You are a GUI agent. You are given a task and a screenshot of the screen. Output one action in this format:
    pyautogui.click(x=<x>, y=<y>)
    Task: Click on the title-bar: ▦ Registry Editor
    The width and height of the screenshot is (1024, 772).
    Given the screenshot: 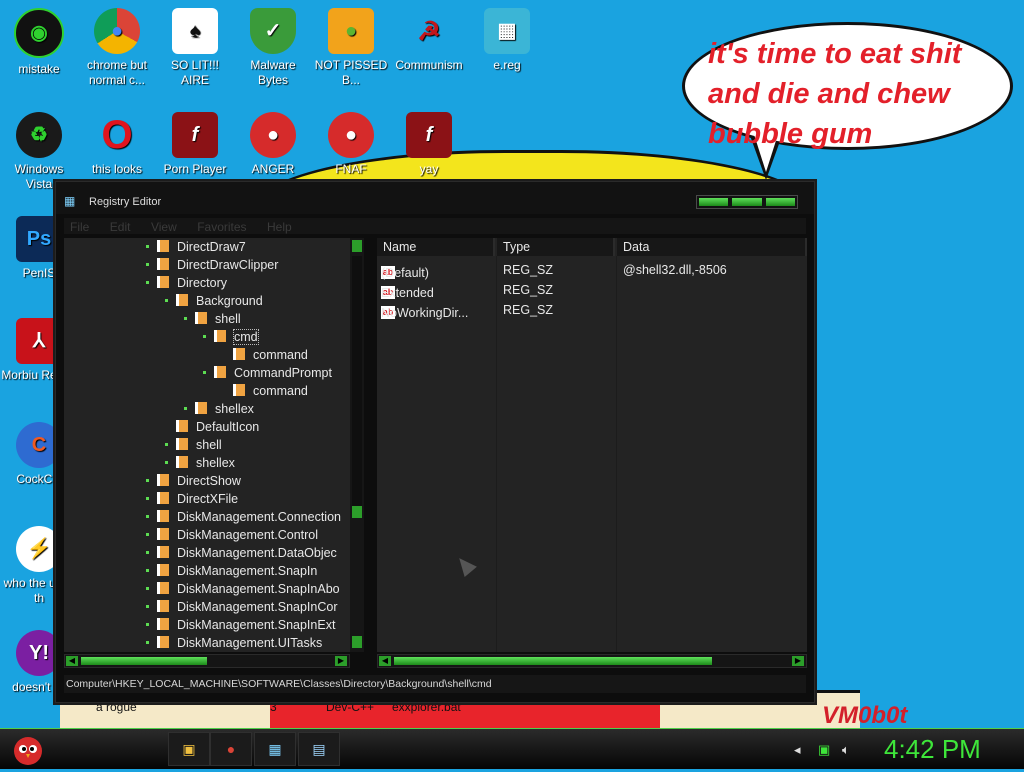 What is the action you would take?
    pyautogui.click(x=435, y=198)
    